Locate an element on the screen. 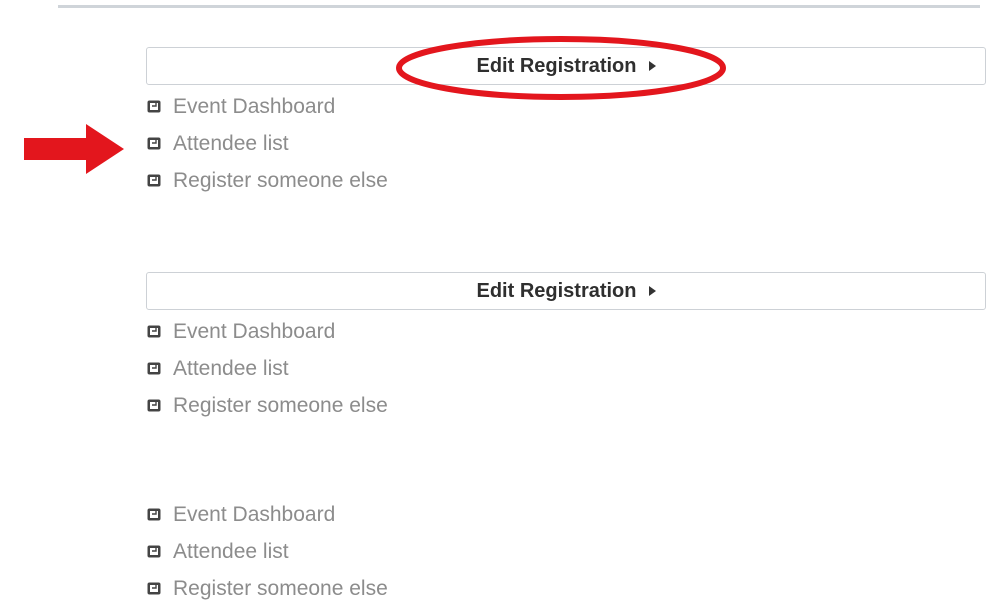 The image size is (997, 607). red-arrow-annotation is located at coordinates (74, 149).